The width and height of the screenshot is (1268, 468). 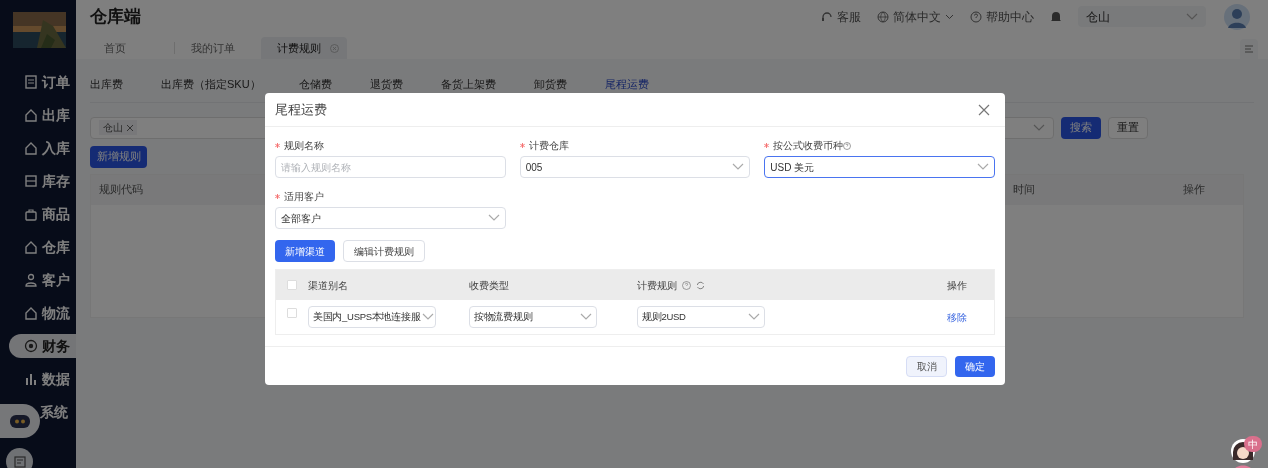 What do you see at coordinates (390, 218) in the screenshot?
I see `select-field: 全部客户` at bounding box center [390, 218].